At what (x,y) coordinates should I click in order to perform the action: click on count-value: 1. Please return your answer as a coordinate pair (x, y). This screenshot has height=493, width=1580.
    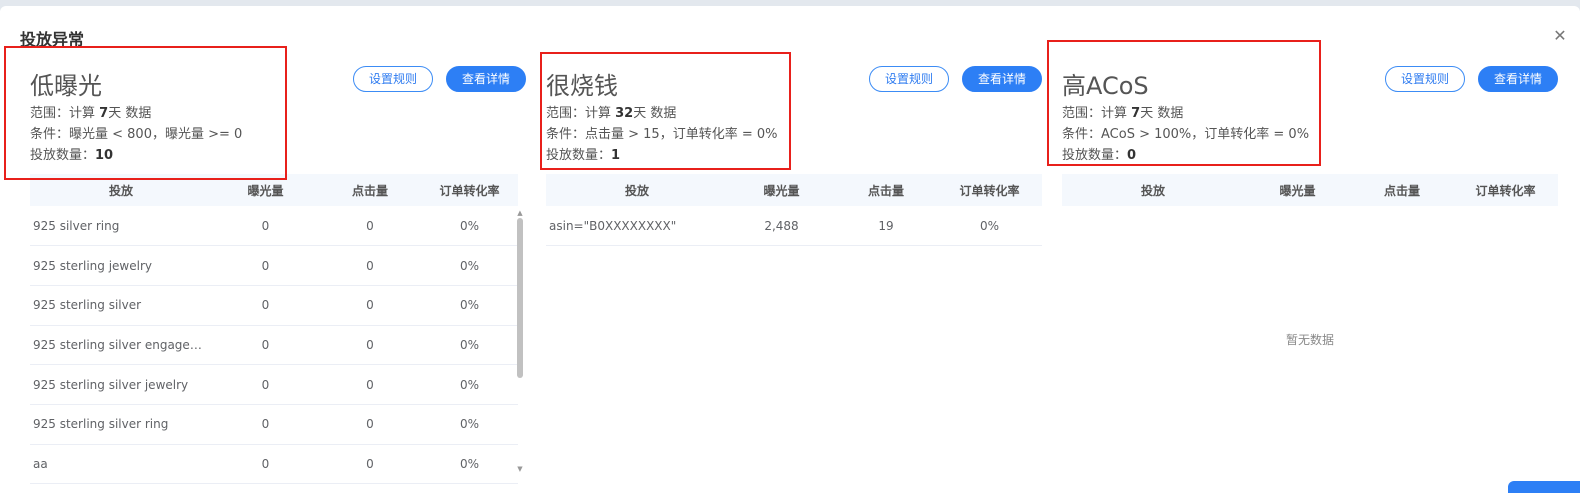
    Looking at the image, I should click on (616, 155).